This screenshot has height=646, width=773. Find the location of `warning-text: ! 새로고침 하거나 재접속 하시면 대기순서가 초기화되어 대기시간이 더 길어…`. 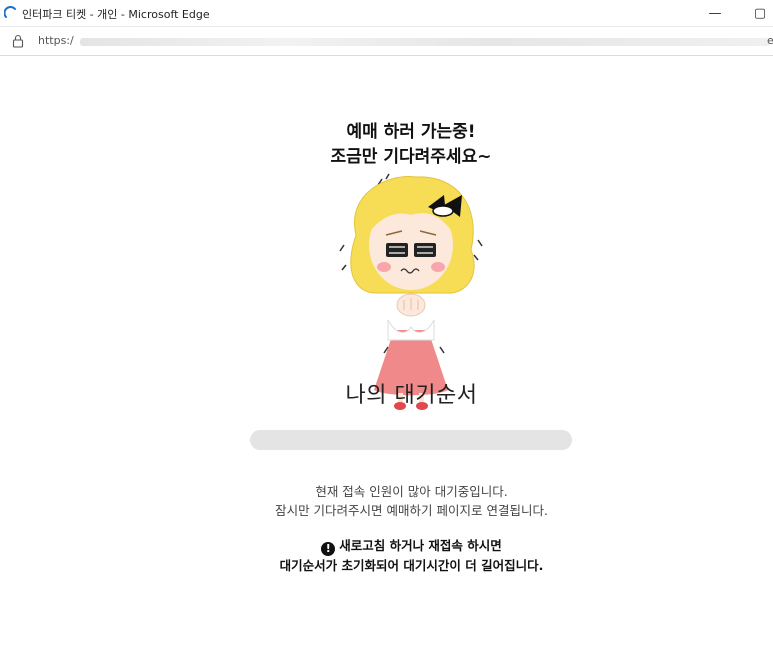

warning-text: ! 새로고침 하거나 재접속 하시면 대기순서가 초기화되어 대기시간이 더 길어… is located at coordinates (386, 555).